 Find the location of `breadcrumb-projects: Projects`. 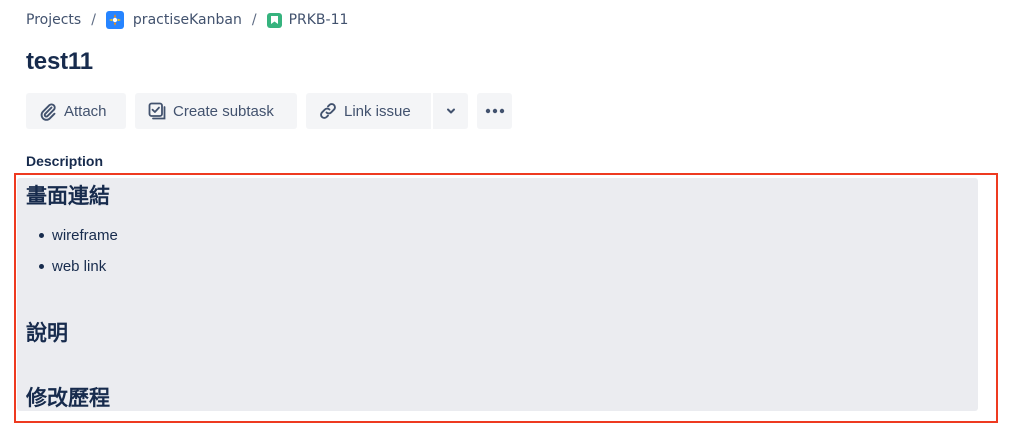

breadcrumb-projects: Projects is located at coordinates (53, 20).